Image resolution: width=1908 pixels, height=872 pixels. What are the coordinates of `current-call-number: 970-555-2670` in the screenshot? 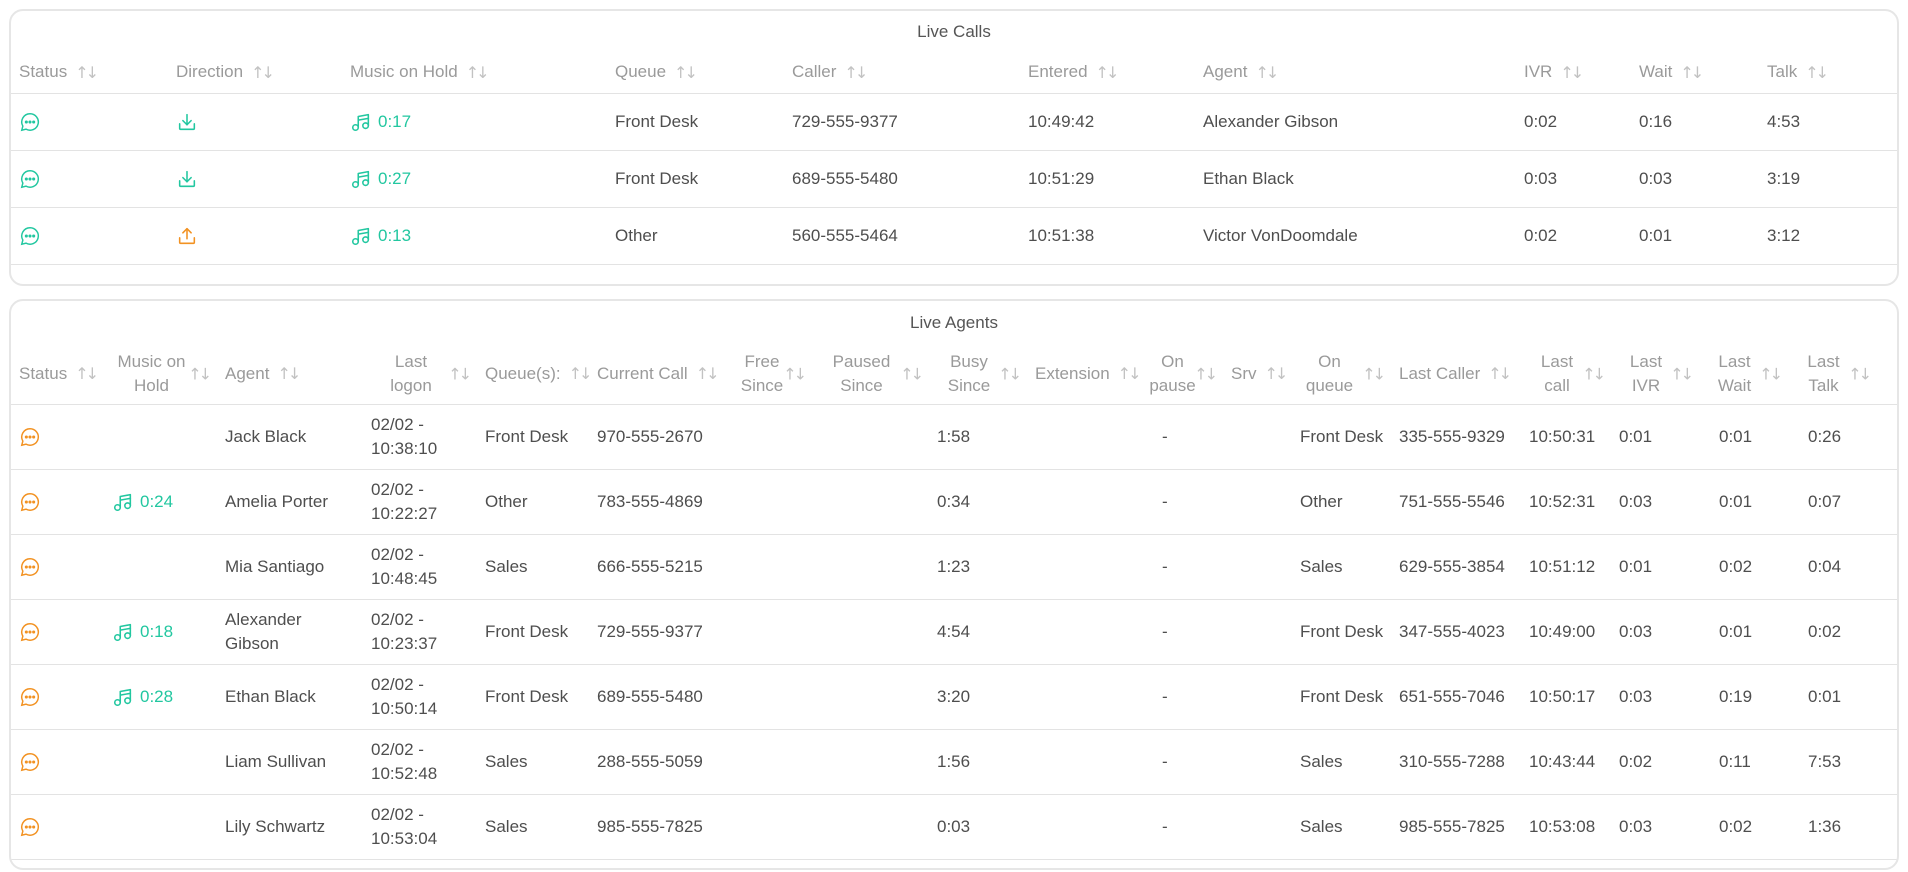 It's located at (650, 436).